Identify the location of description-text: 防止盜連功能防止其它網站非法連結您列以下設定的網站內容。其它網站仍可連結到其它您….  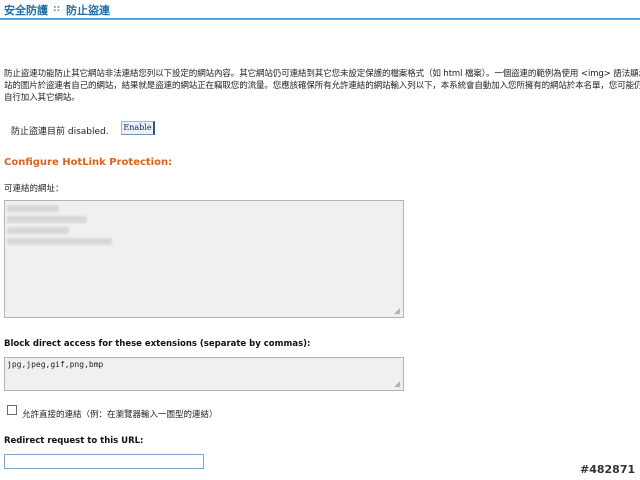
(322, 86).